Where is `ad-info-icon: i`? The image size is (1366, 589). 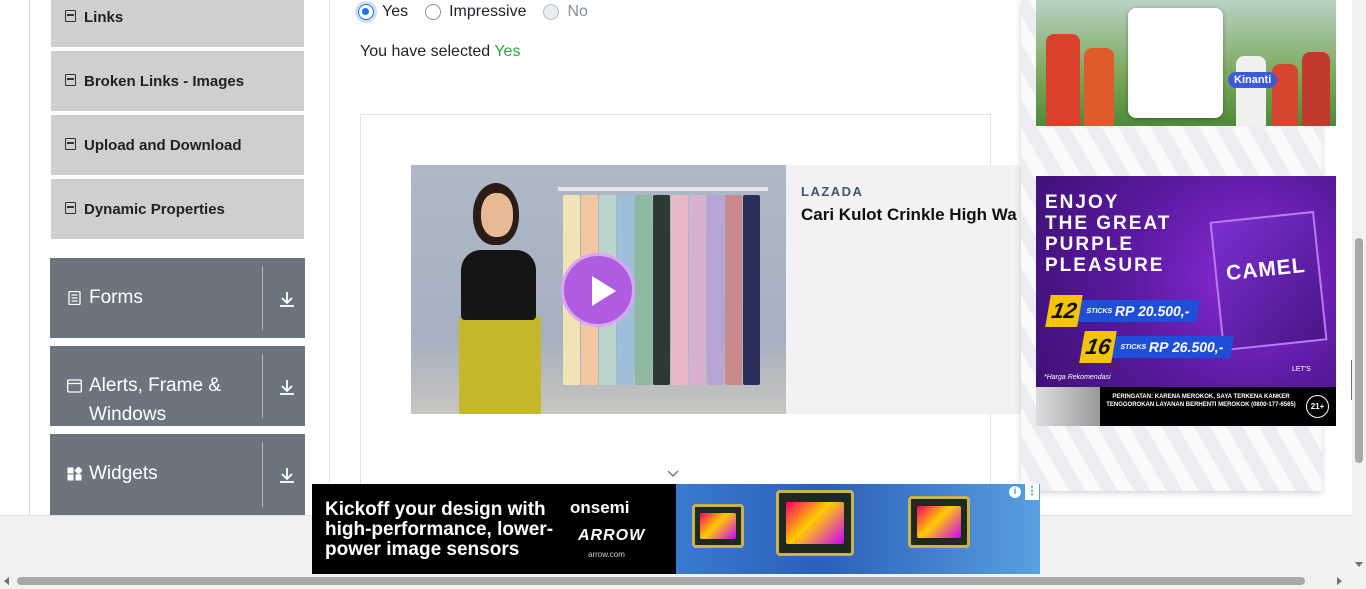 ad-info-icon: i is located at coordinates (1015, 492).